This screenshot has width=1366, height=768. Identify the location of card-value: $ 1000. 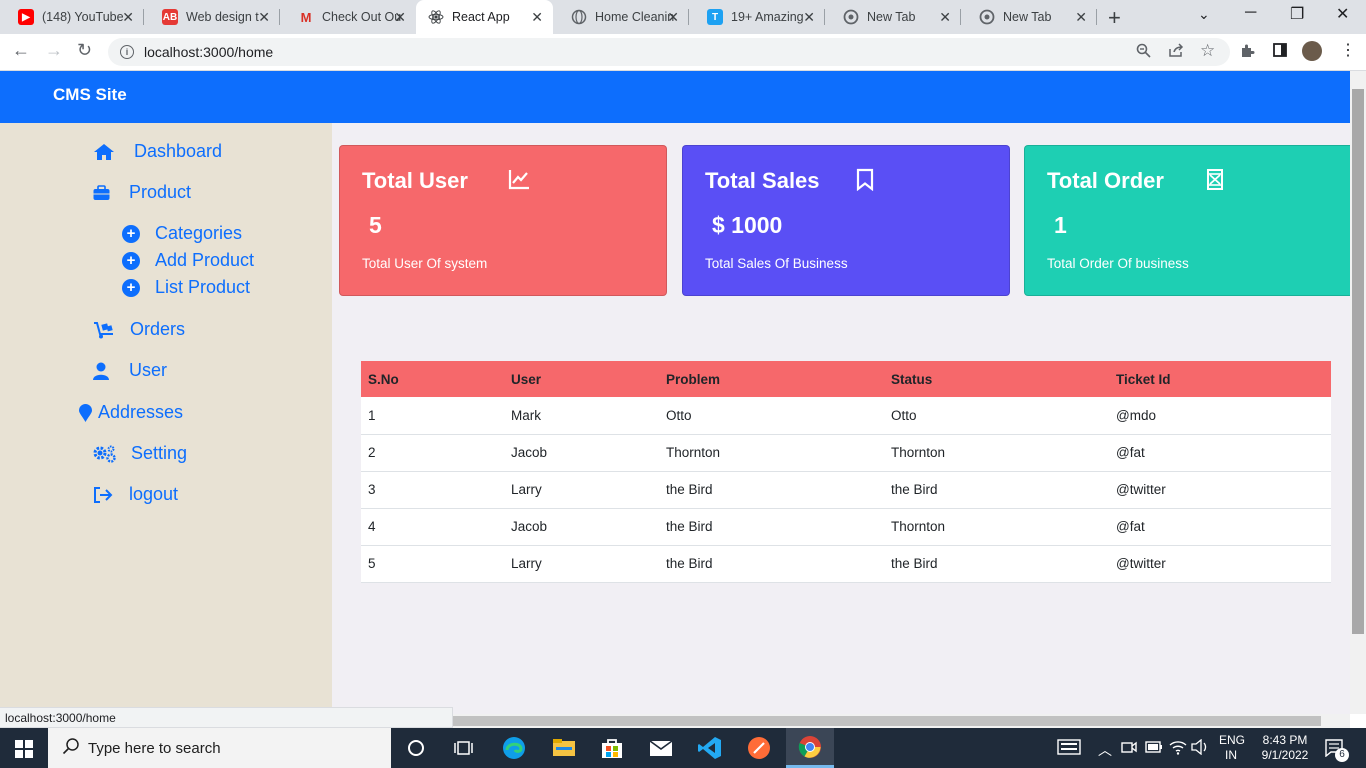
(747, 225).